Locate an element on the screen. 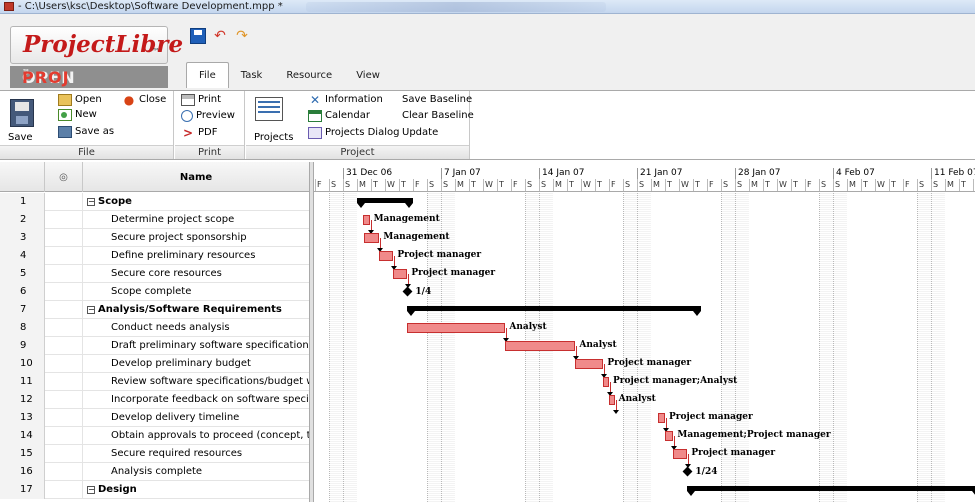 The width and height of the screenshot is (975, 502). task-name: − Analysis/Software Requirements is located at coordinates (196, 310).